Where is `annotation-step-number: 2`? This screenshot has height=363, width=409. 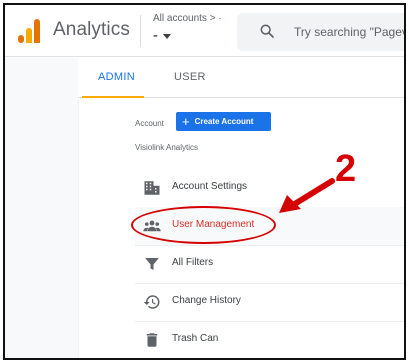 annotation-step-number: 2 is located at coordinates (346, 169).